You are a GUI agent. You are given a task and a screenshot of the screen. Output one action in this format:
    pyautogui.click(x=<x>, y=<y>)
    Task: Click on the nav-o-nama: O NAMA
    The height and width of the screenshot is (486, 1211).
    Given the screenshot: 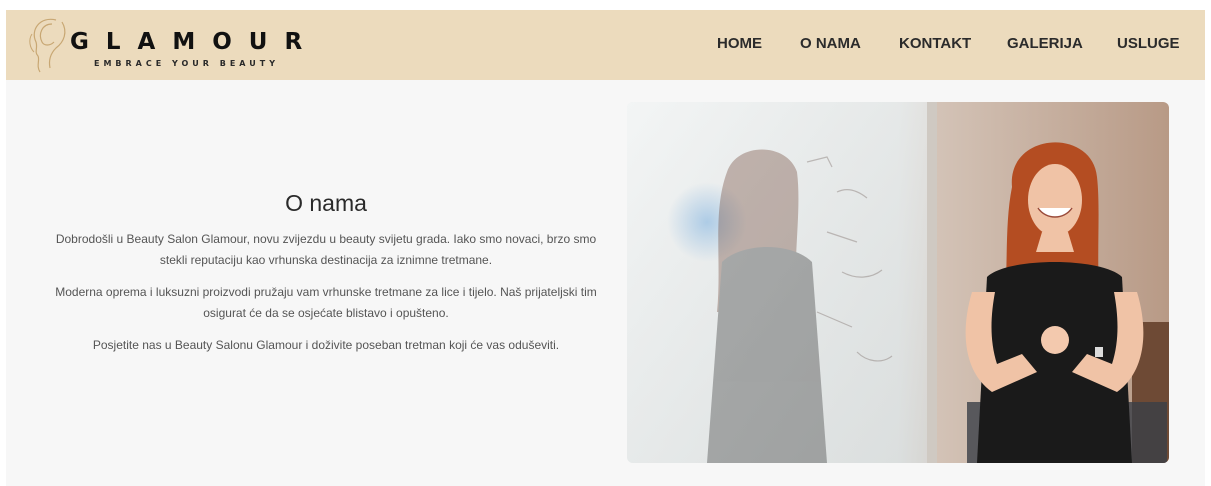 What is the action you would take?
    pyautogui.click(x=830, y=43)
    